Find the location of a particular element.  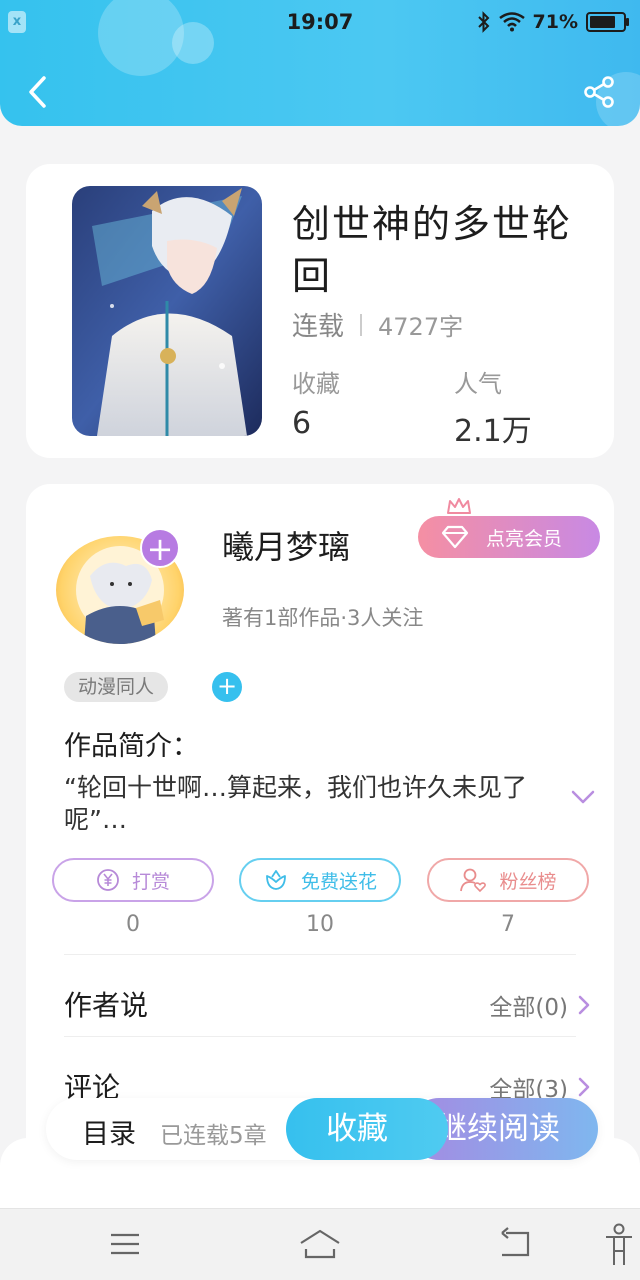

wifi-icon is located at coordinates (511, 22).